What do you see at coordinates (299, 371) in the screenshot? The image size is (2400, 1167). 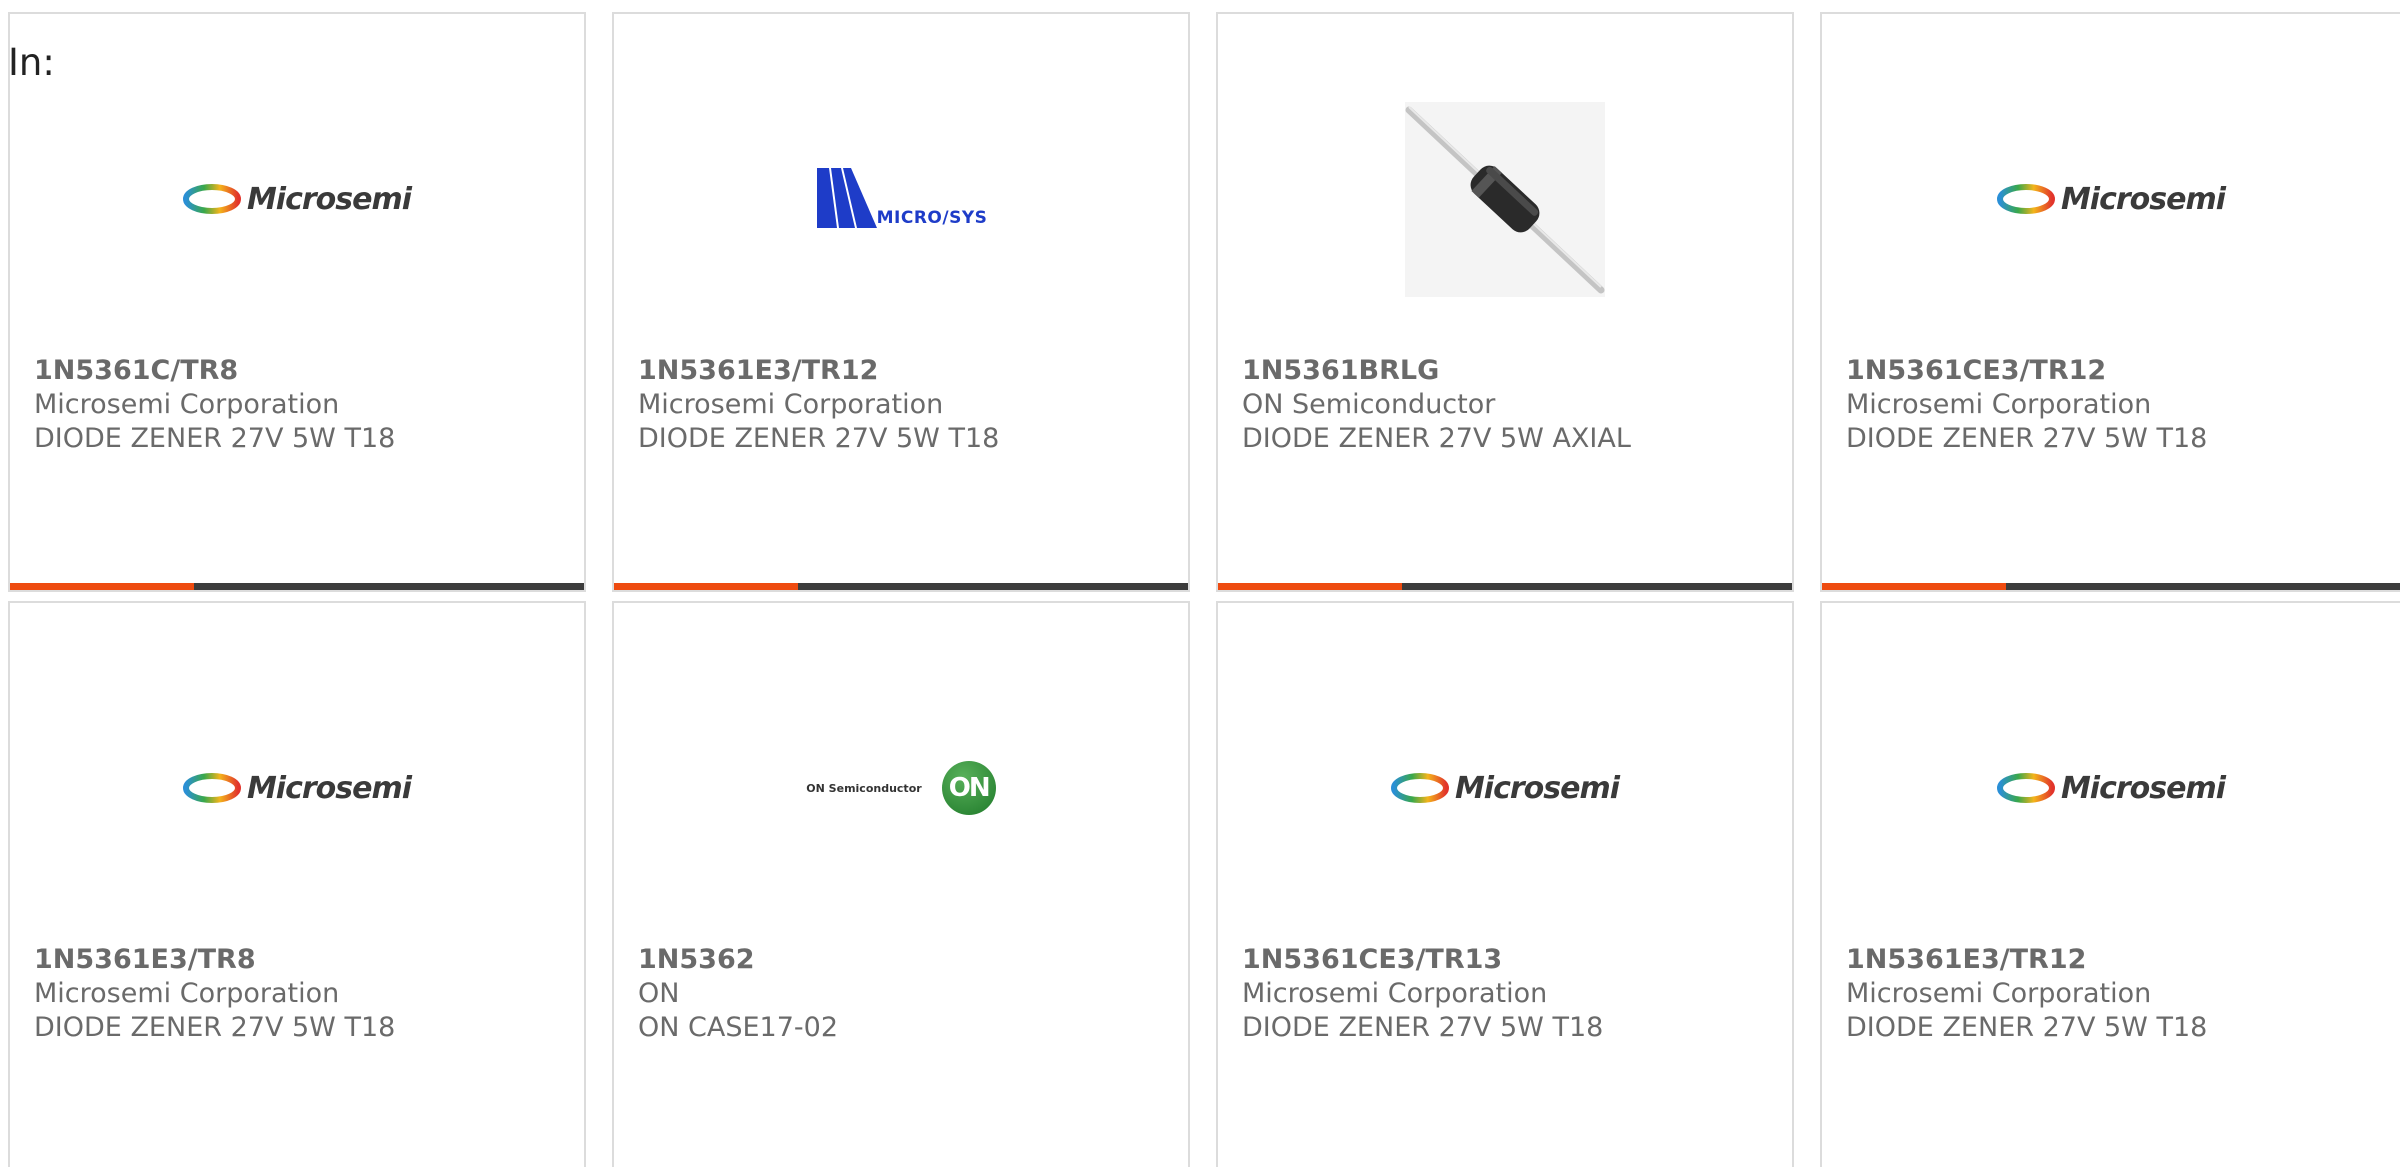 I see `part-number: 1N5361C/TR8` at bounding box center [299, 371].